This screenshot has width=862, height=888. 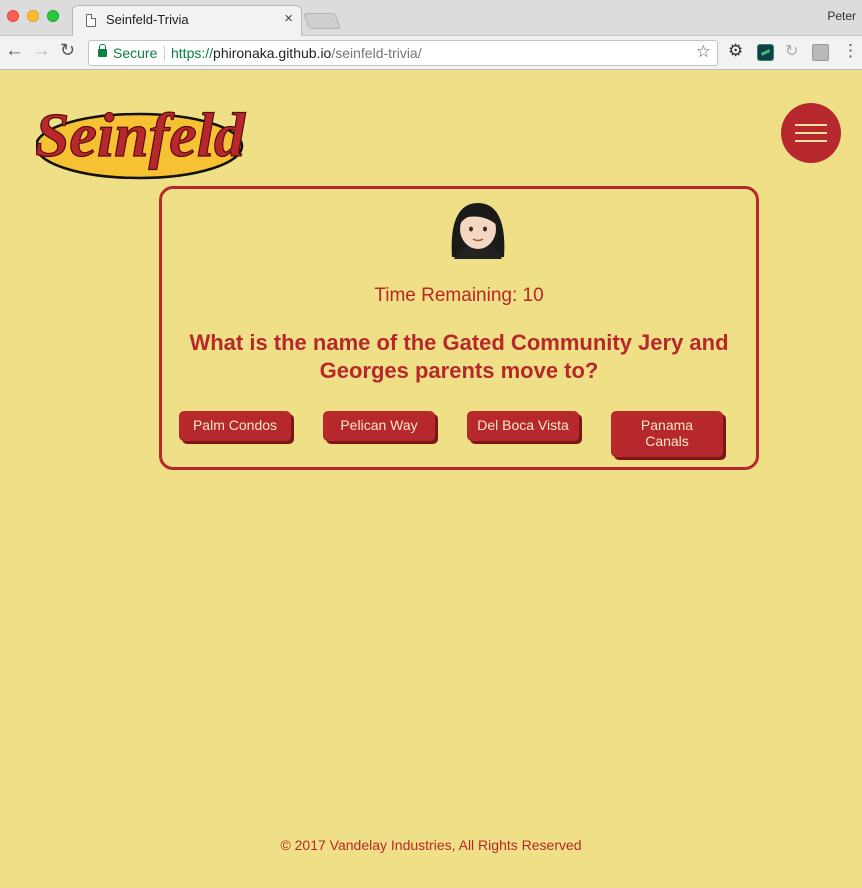 I want to click on tab-title: Seinfeld-Trivia, so click(x=147, y=19).